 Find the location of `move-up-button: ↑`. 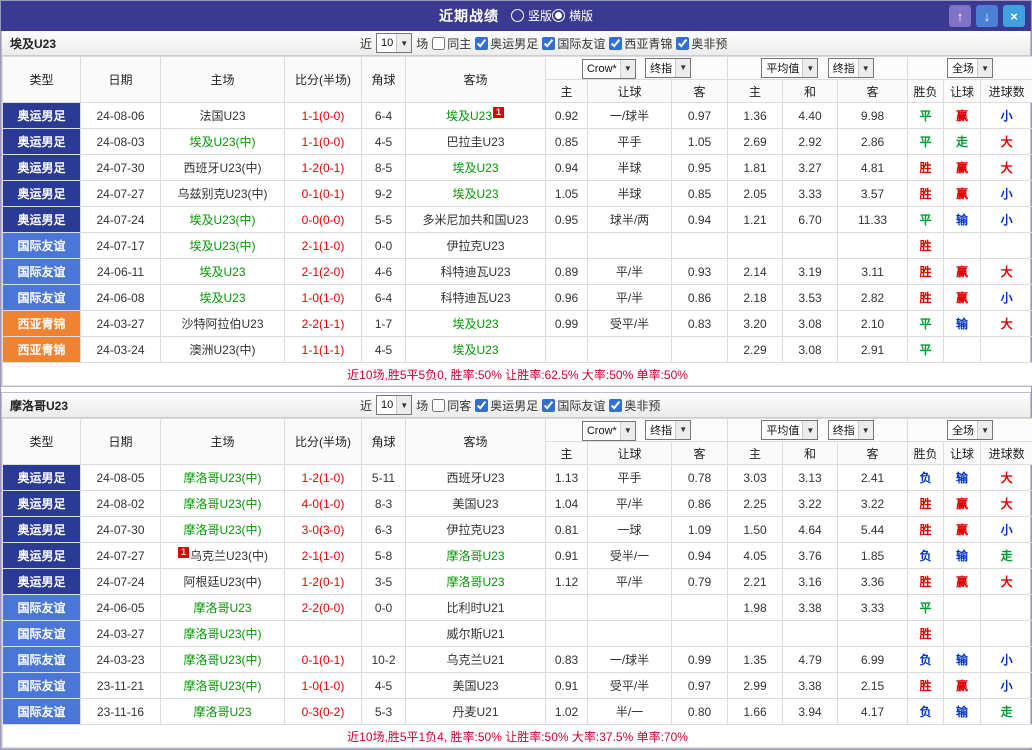

move-up-button: ↑ is located at coordinates (960, 16).